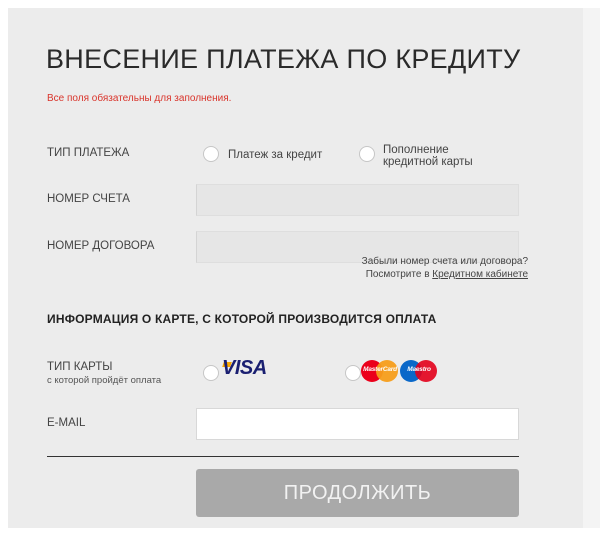 The image size is (600, 533). Describe the element at coordinates (88, 153) in the screenshot. I see `payment-type-label: ТИП ПЛАТЕЖА` at that location.